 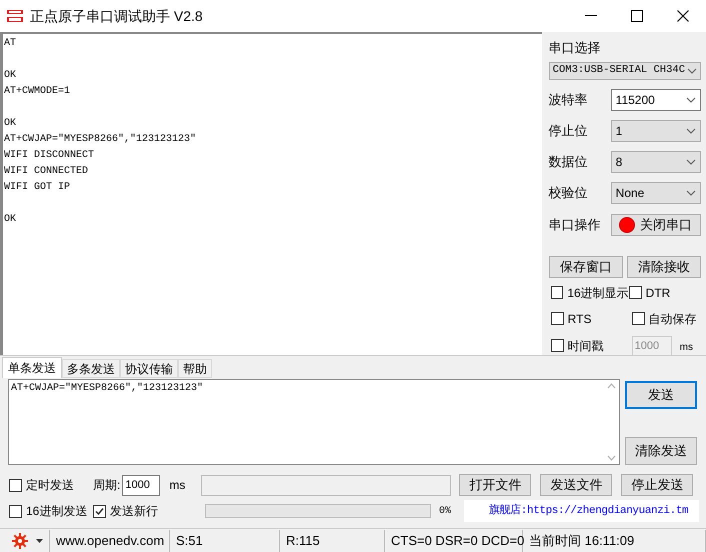 I want to click on caret-icon, so click(x=39, y=540).